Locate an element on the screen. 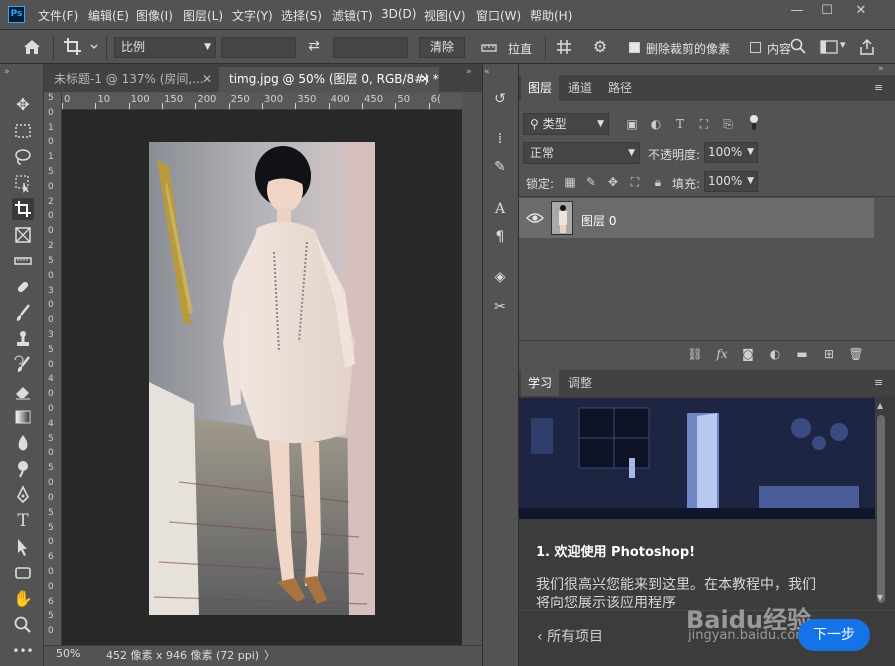 The image size is (895, 666). straighten-icon is located at coordinates (489, 47).